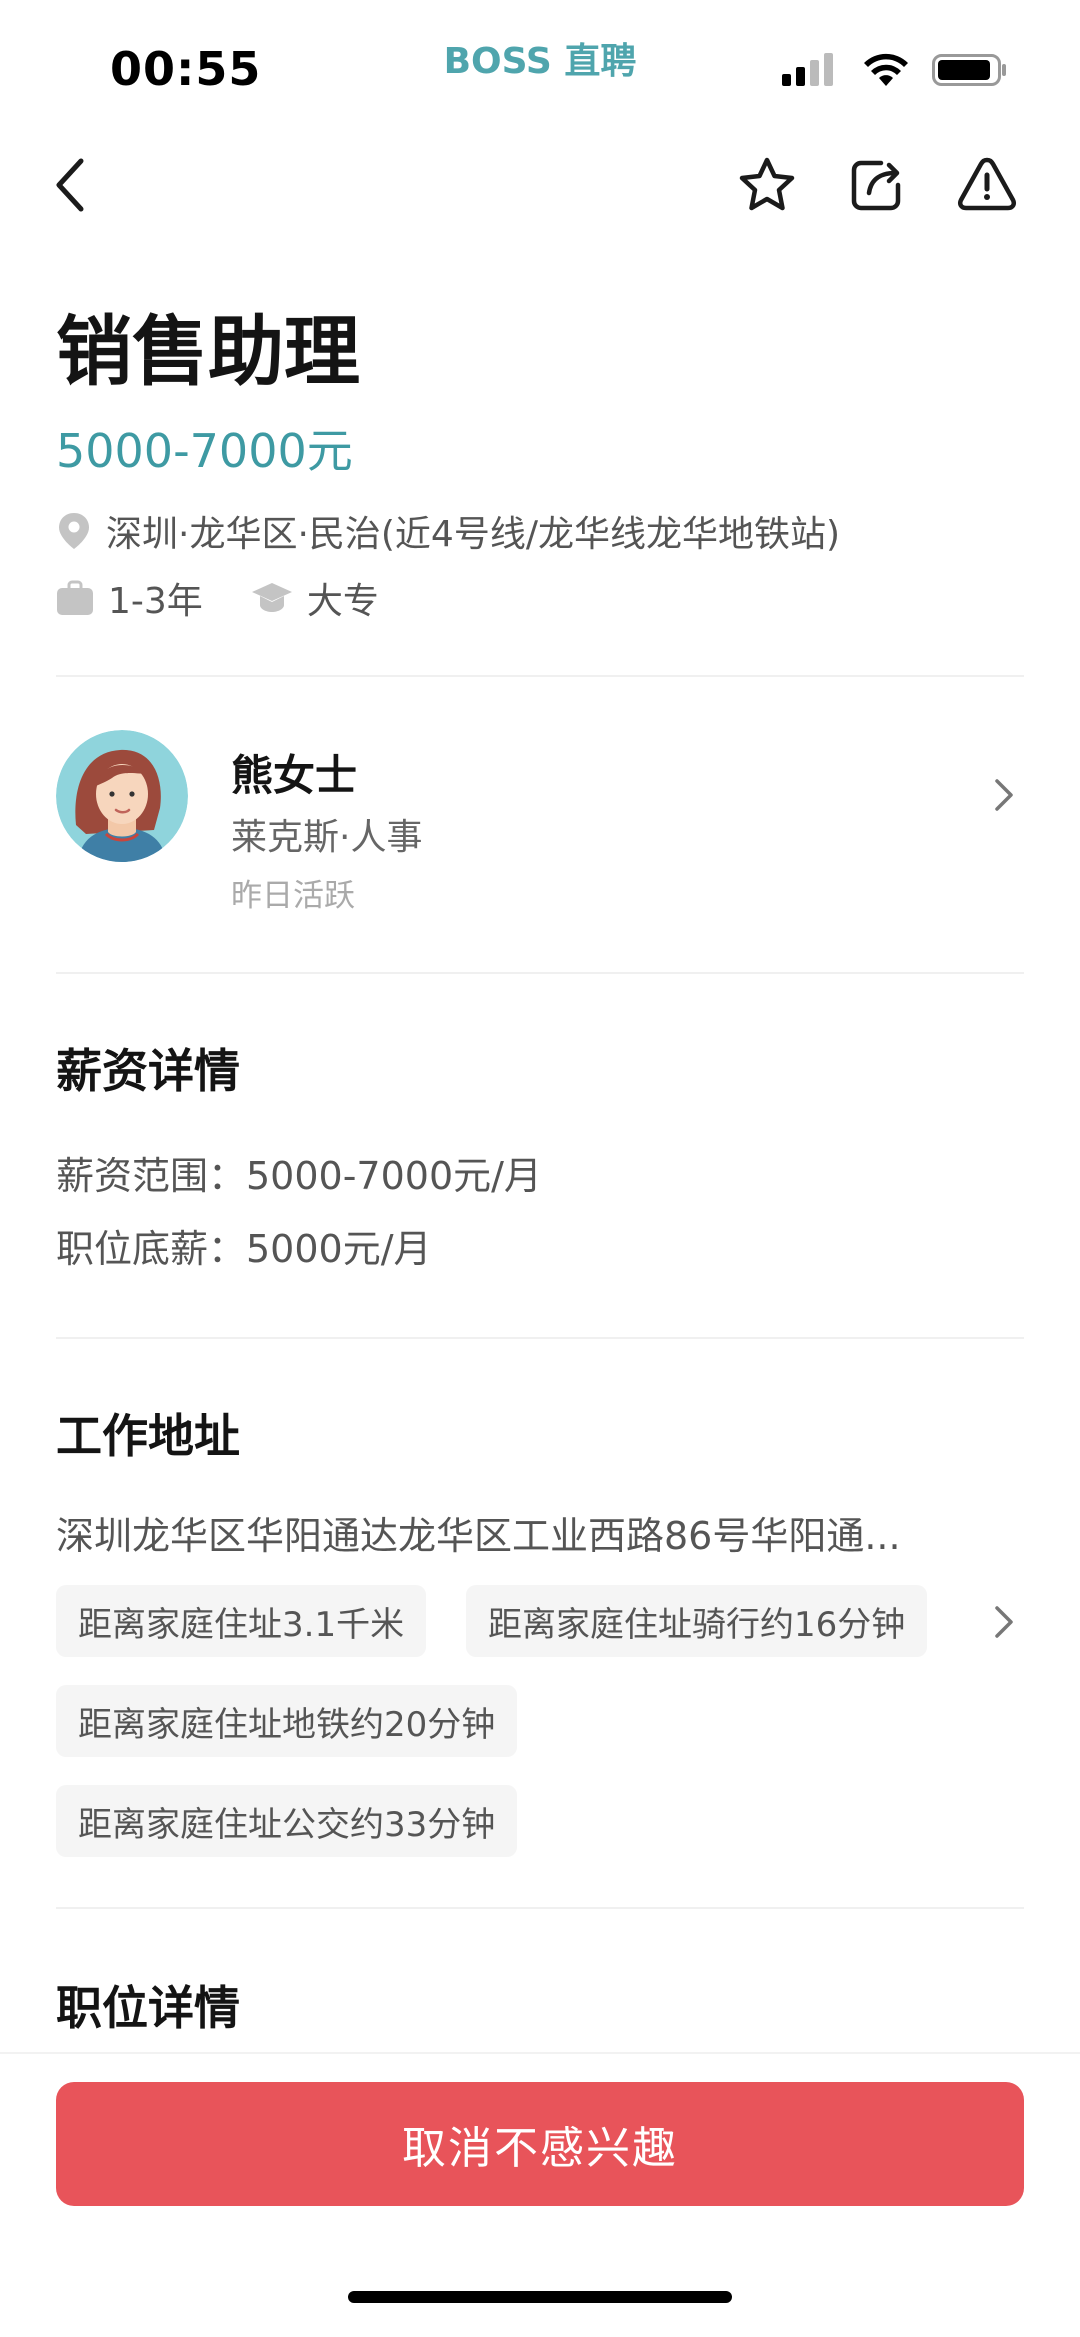  What do you see at coordinates (540, 2297) in the screenshot?
I see `home-indicator` at bounding box center [540, 2297].